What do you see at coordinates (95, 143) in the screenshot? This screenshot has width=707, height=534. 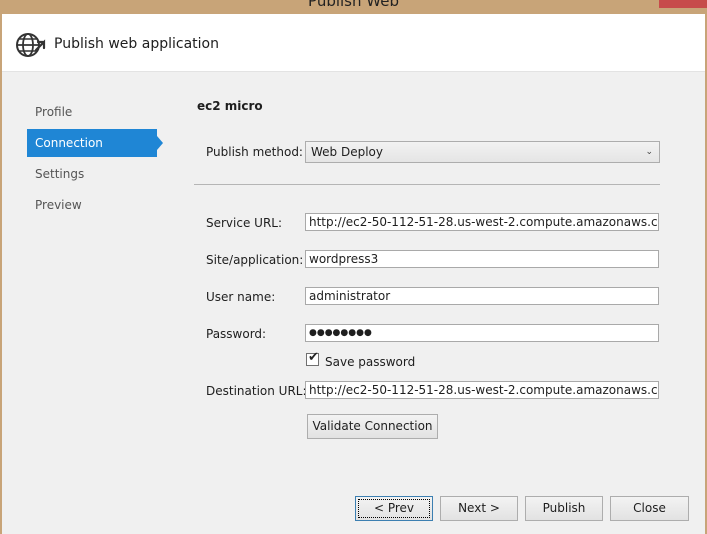 I see `nav-item-connection: Connection` at bounding box center [95, 143].